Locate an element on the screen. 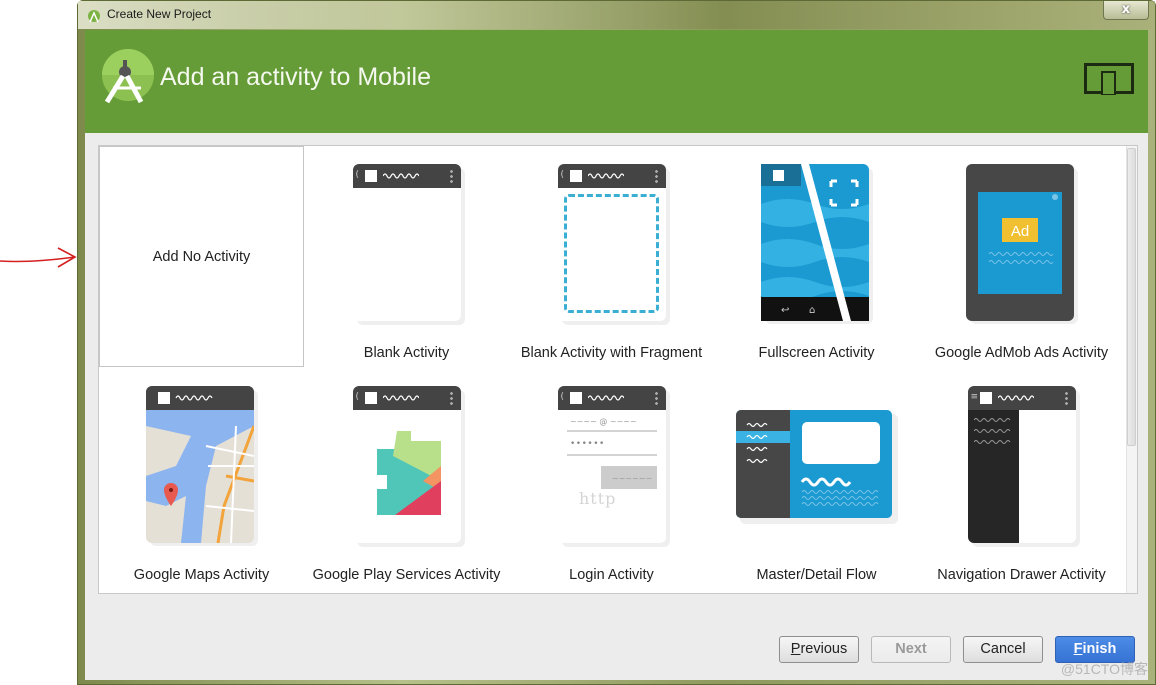  tile-fullscreen-activity: ↩ ⌂ Fullscreen Activity is located at coordinates (816, 256).